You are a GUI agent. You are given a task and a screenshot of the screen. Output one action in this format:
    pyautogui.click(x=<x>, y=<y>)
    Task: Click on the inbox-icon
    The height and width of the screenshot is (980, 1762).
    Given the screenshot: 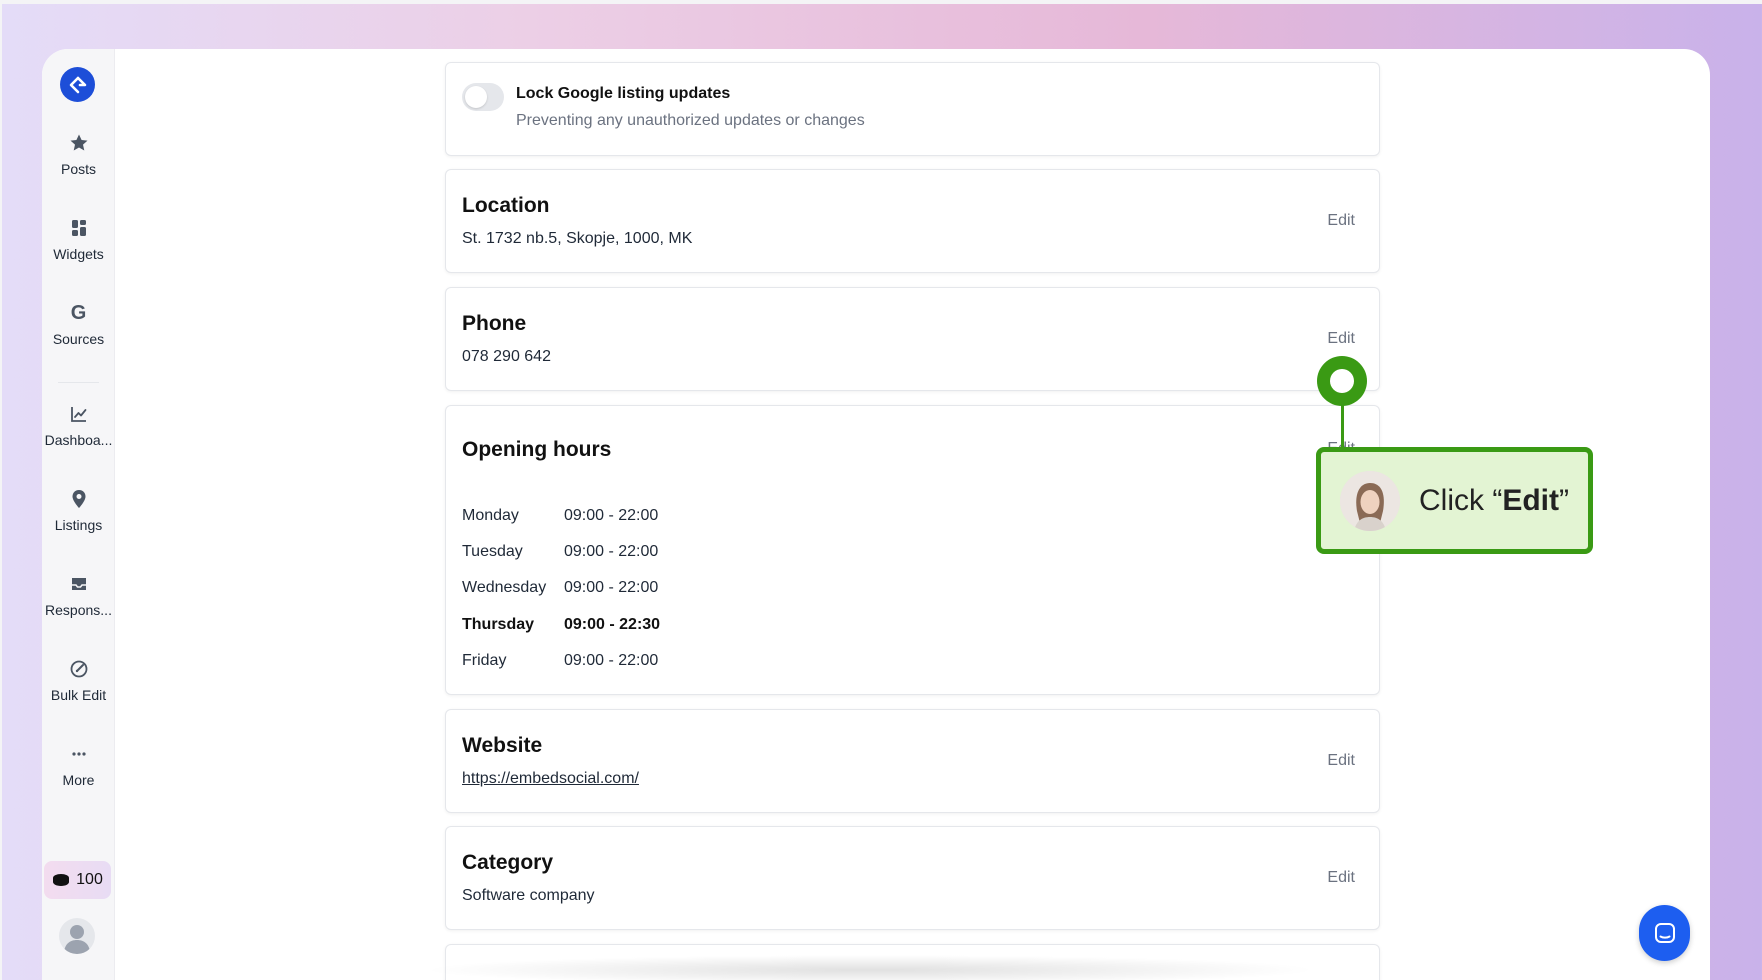 What is the action you would take?
    pyautogui.click(x=78, y=584)
    